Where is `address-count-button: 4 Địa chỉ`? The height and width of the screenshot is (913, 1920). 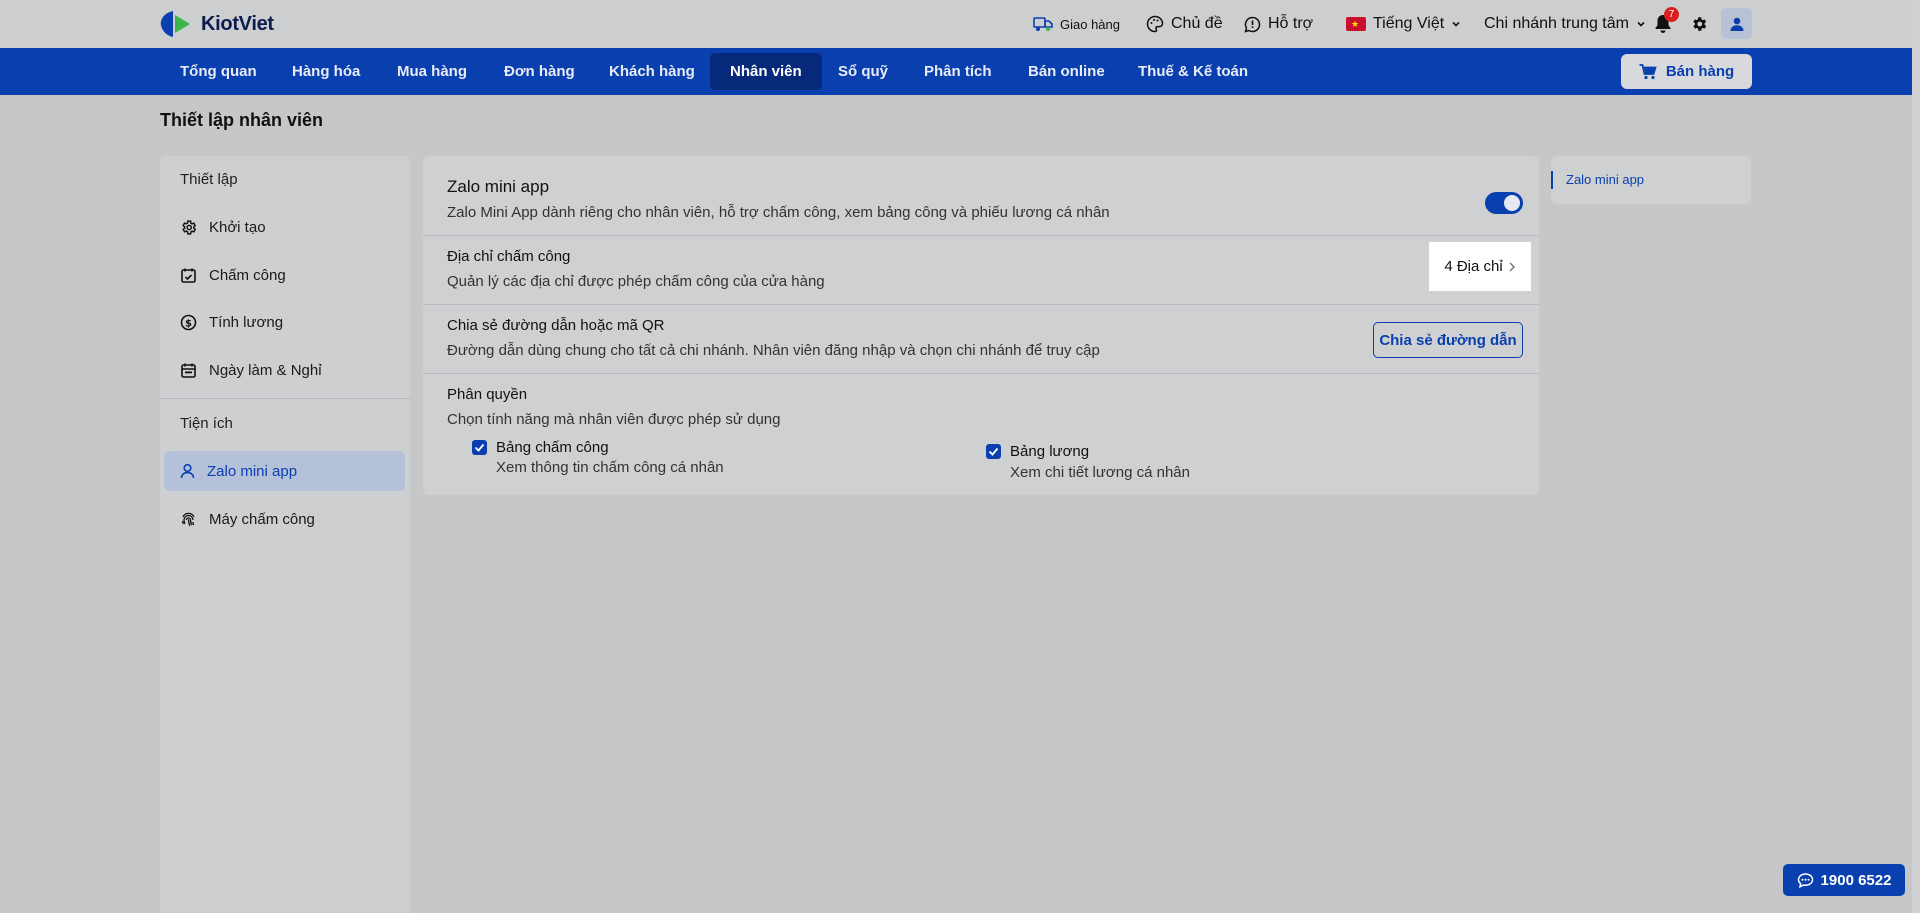
address-count-button: 4 Địa chỉ is located at coordinates (1480, 266).